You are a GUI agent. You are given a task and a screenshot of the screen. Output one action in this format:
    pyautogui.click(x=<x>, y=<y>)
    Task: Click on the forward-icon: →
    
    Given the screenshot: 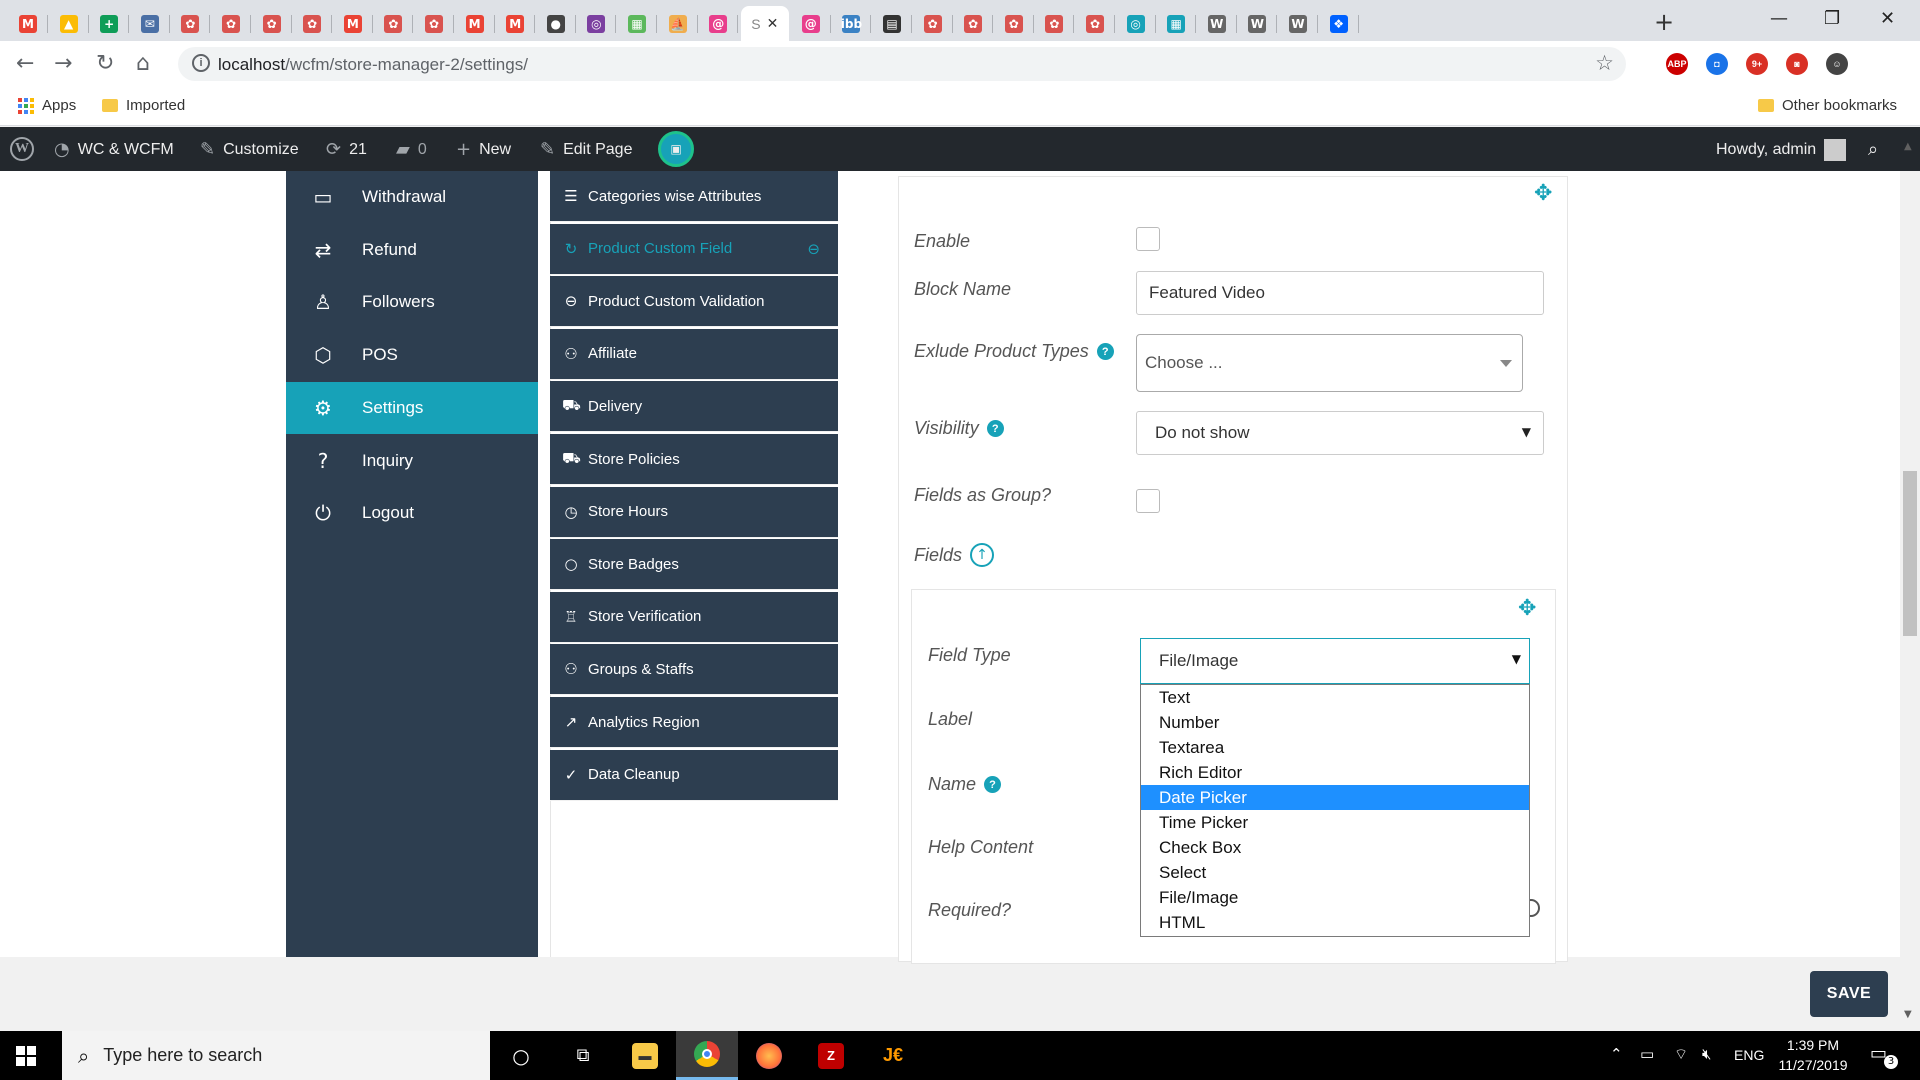 What is the action you would take?
    pyautogui.click(x=63, y=63)
    